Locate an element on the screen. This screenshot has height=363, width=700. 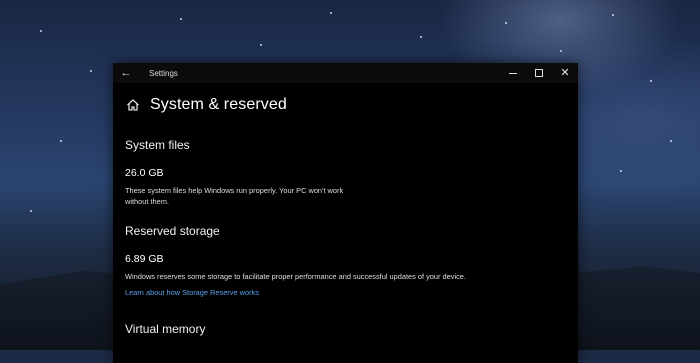
back-arrow-icon: ← is located at coordinates (126, 73).